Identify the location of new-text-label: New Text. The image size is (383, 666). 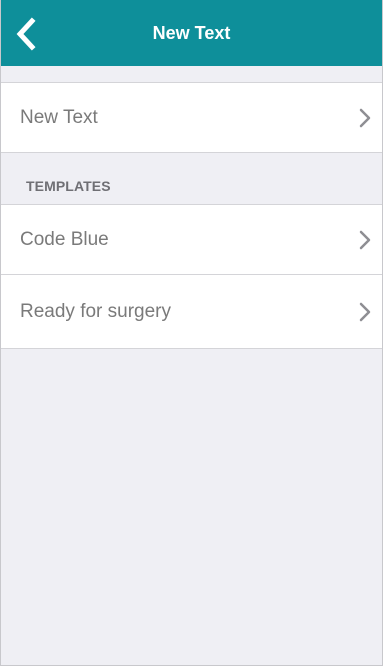
(59, 117).